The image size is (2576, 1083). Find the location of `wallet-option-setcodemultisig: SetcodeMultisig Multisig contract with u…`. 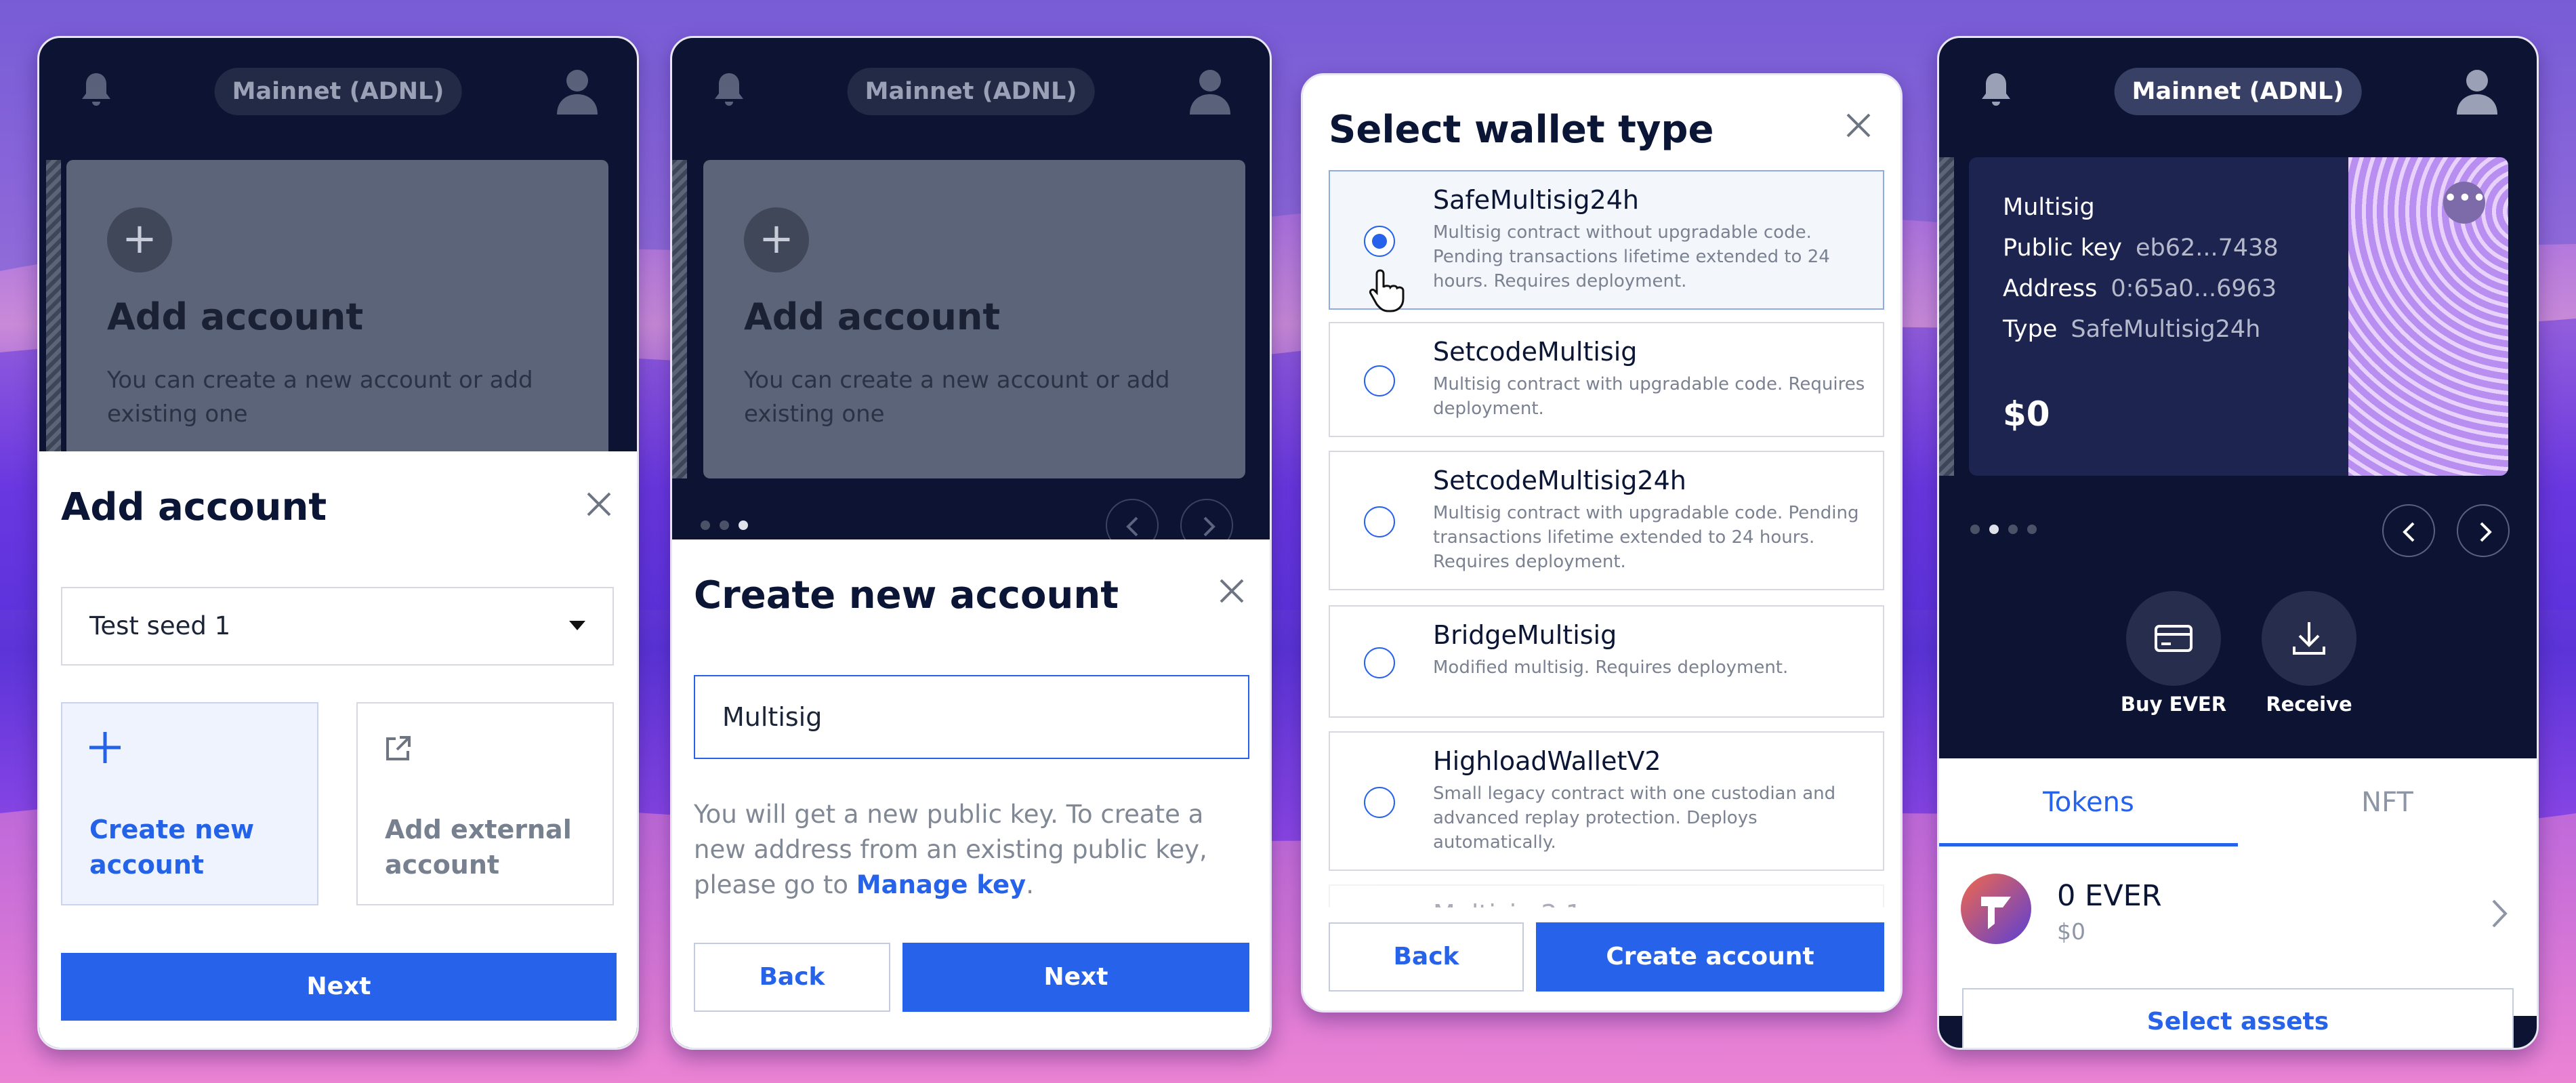

wallet-option-setcodemultisig: SetcodeMultisig Multisig contract with u… is located at coordinates (1606, 379).